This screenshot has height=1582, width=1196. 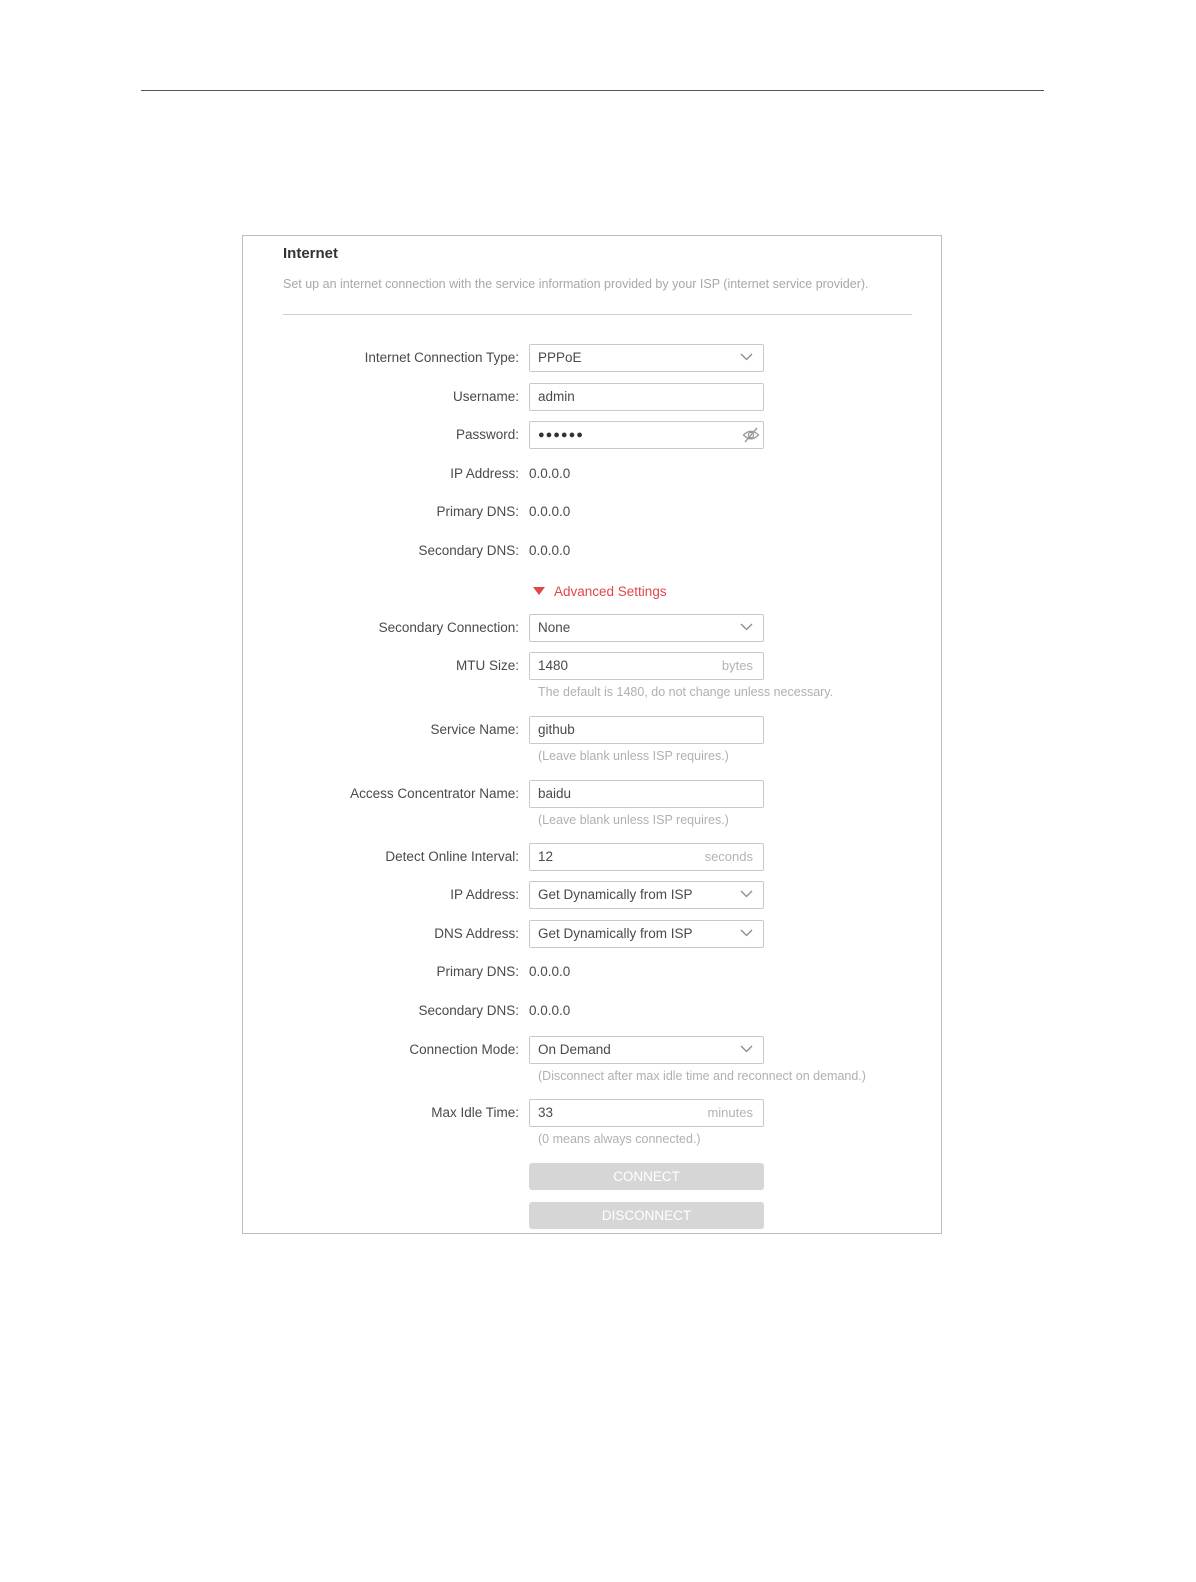 I want to click on adv-primary-dns-row: Primary DNS: 0.0.0.0, so click(x=593, y=972).